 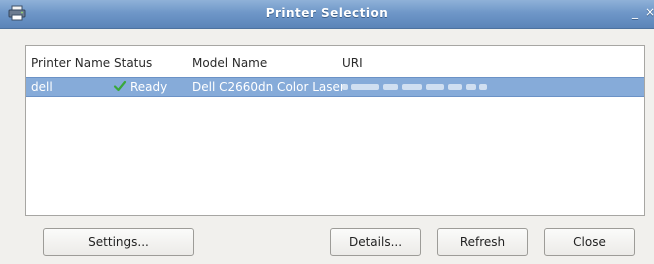 I want to click on title-bar: Printer Selection _ ×, so click(x=327, y=14).